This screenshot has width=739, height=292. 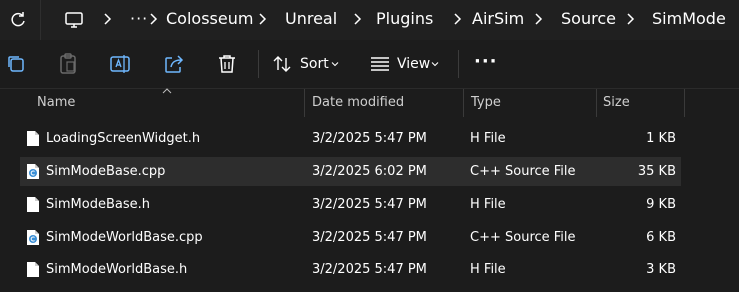 What do you see at coordinates (689, 19) in the screenshot?
I see `breadcrumb-item-simmode: SimMode` at bounding box center [689, 19].